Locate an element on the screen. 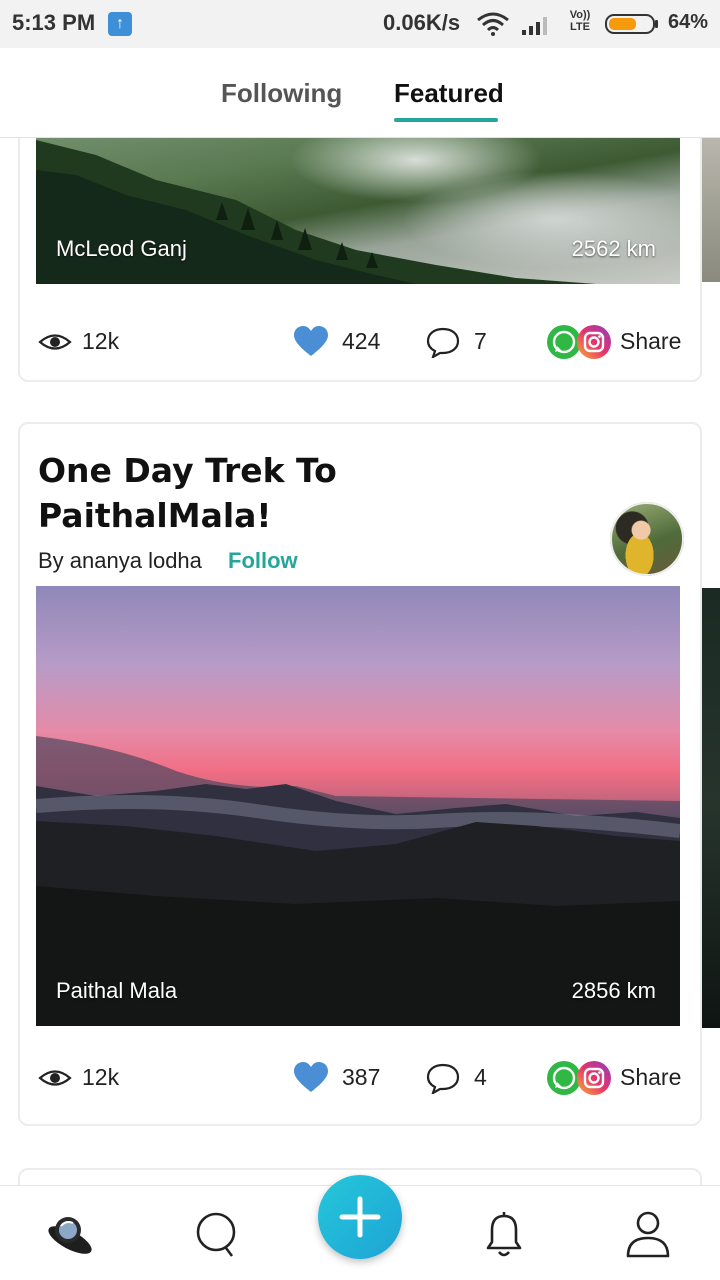 The height and width of the screenshot is (1280, 720). ufo-home-icon is located at coordinates (70, 1234).